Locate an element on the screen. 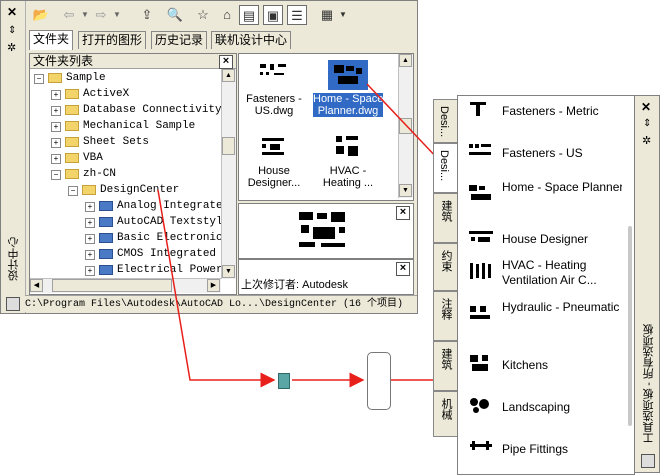 The image size is (660, 475). palette-tool: Fasteners - US is located at coordinates (545, 154).